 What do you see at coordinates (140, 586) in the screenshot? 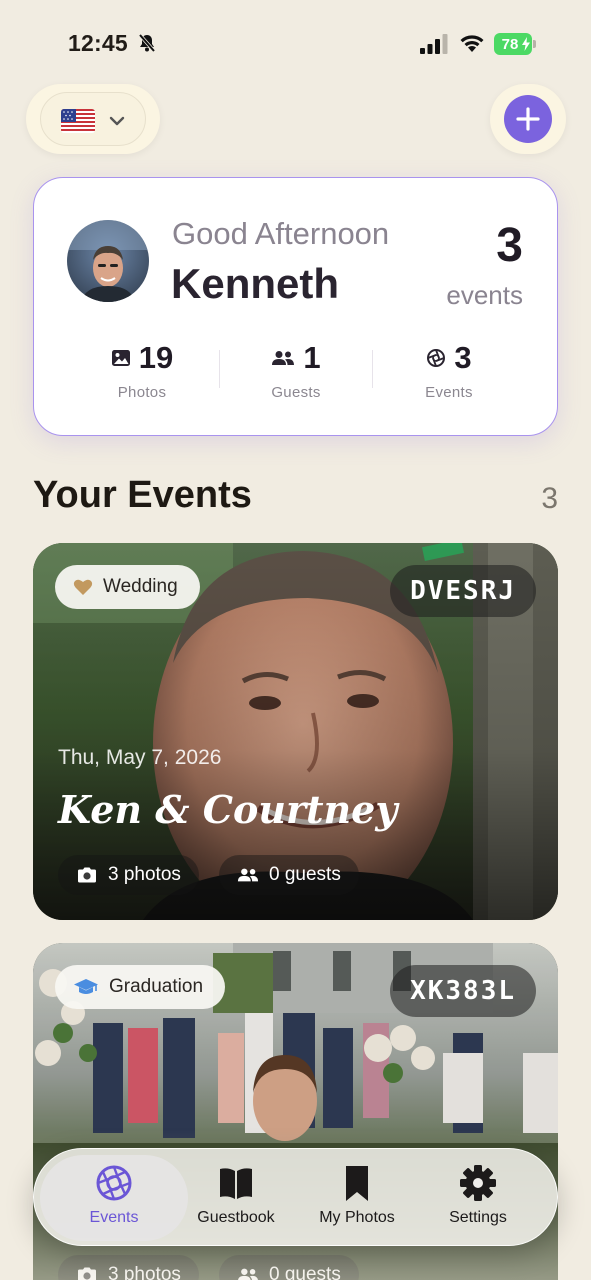
I see `event-tag-label: Wedding` at bounding box center [140, 586].